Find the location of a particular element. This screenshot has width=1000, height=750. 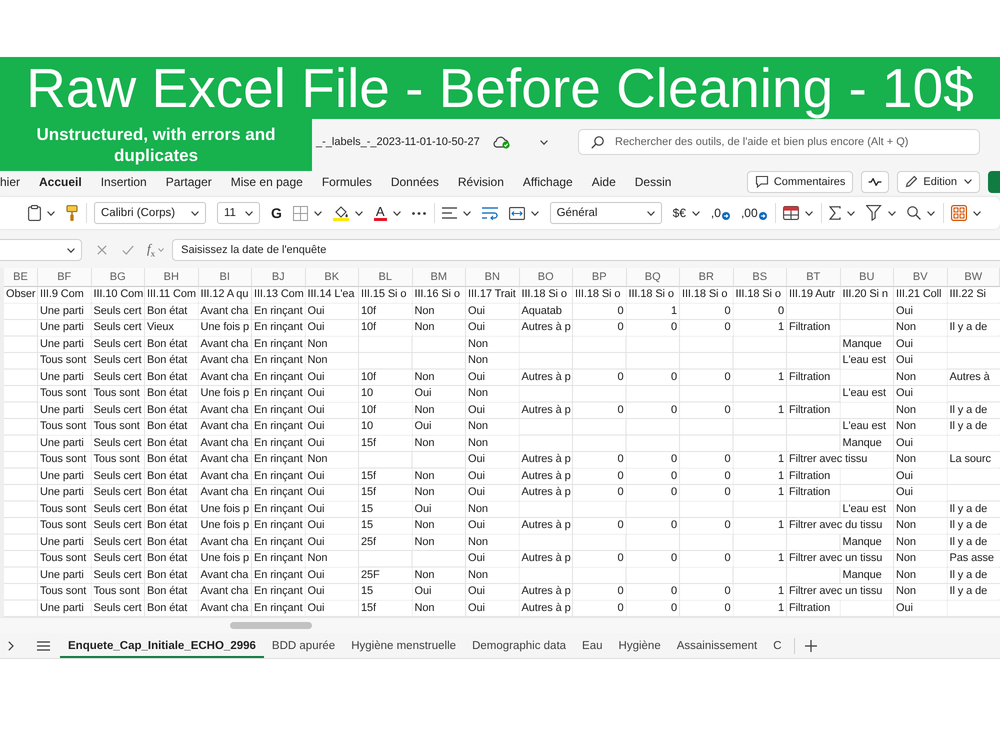

number-format-dropdown: Général is located at coordinates (606, 213).